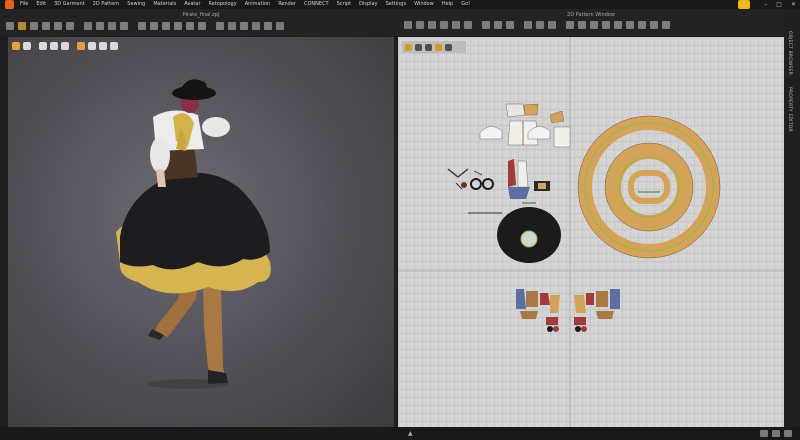 The height and width of the screenshot is (440, 800). I want to click on menu-window: Window, so click(424, 4).